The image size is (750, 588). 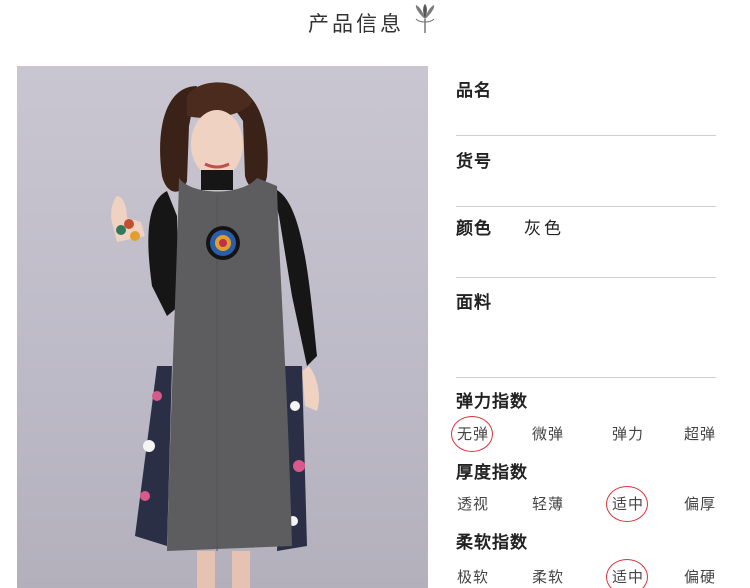 I want to click on elasticity-option-selected: 无弹, so click(x=472, y=434).